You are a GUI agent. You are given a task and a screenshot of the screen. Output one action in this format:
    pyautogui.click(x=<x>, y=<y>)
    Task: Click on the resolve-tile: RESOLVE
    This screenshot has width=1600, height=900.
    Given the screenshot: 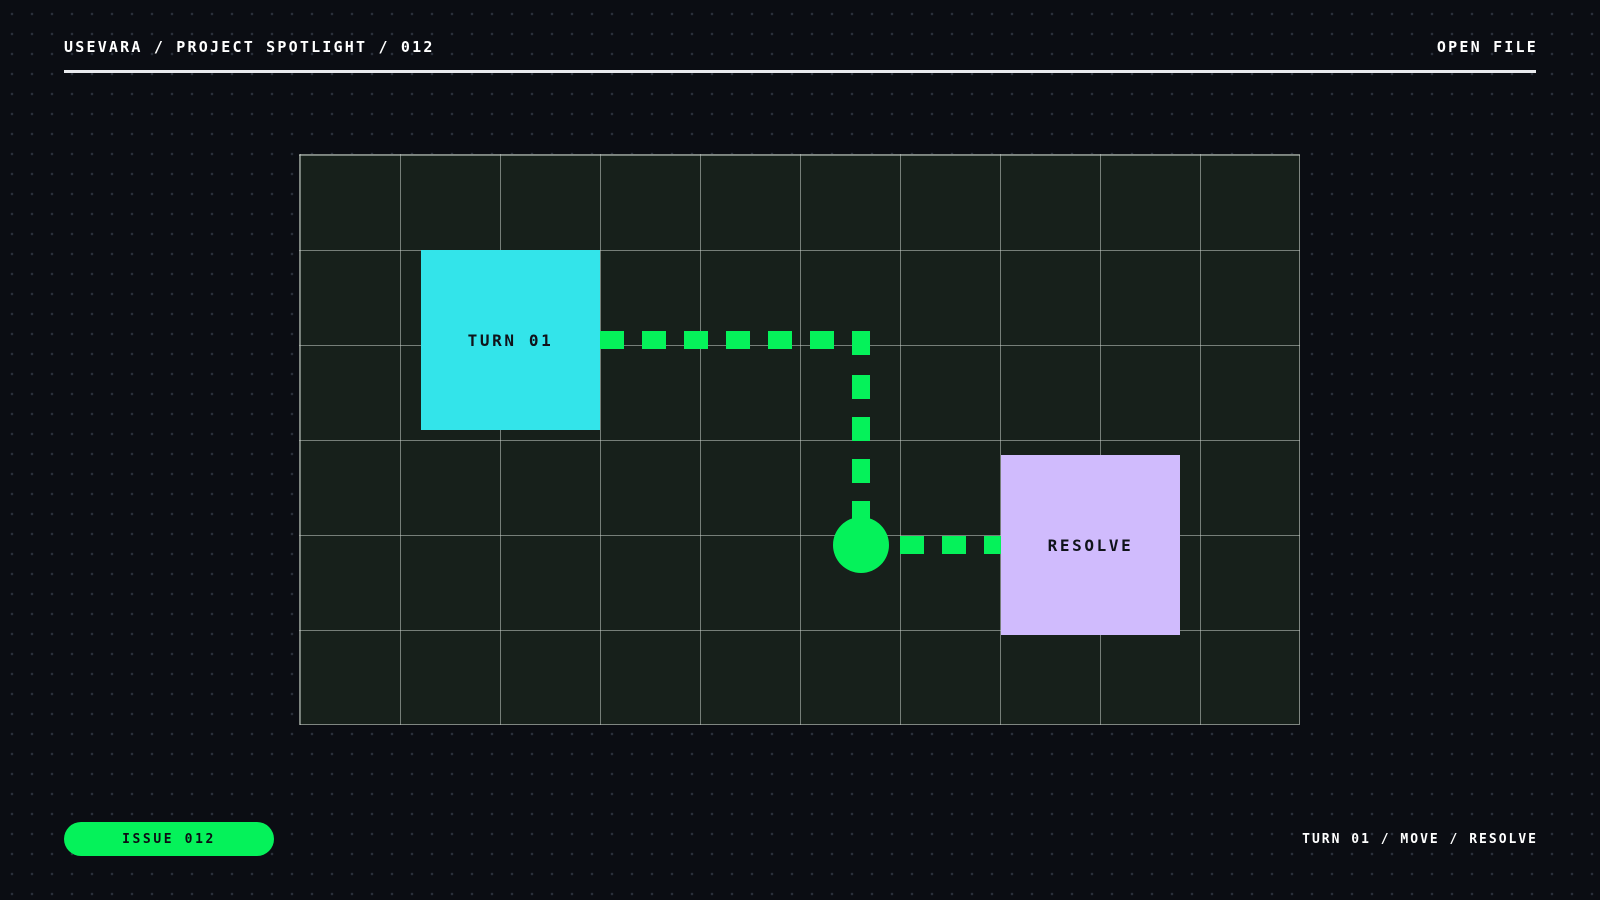 What is the action you would take?
    pyautogui.click(x=1090, y=545)
    